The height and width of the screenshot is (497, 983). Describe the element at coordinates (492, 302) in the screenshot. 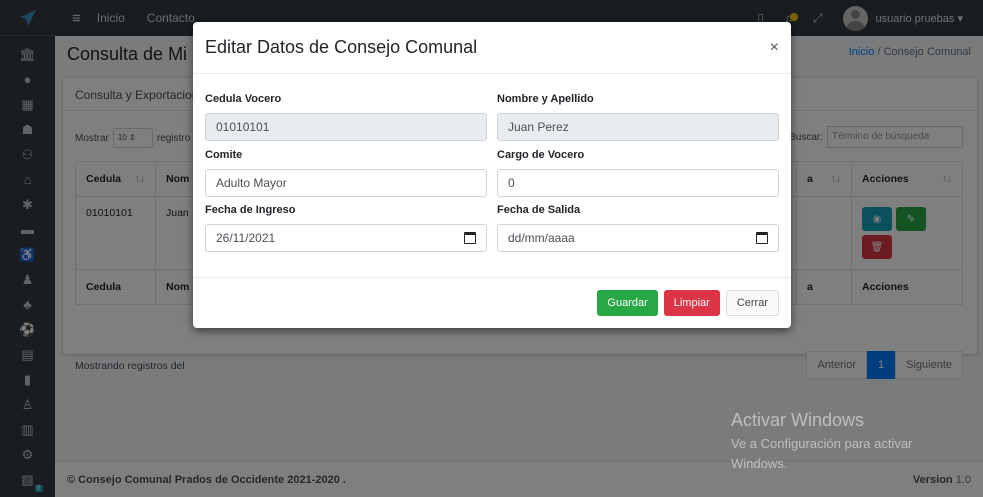

I see `modal-footer: Guardar Limpiar Cerrar` at that location.